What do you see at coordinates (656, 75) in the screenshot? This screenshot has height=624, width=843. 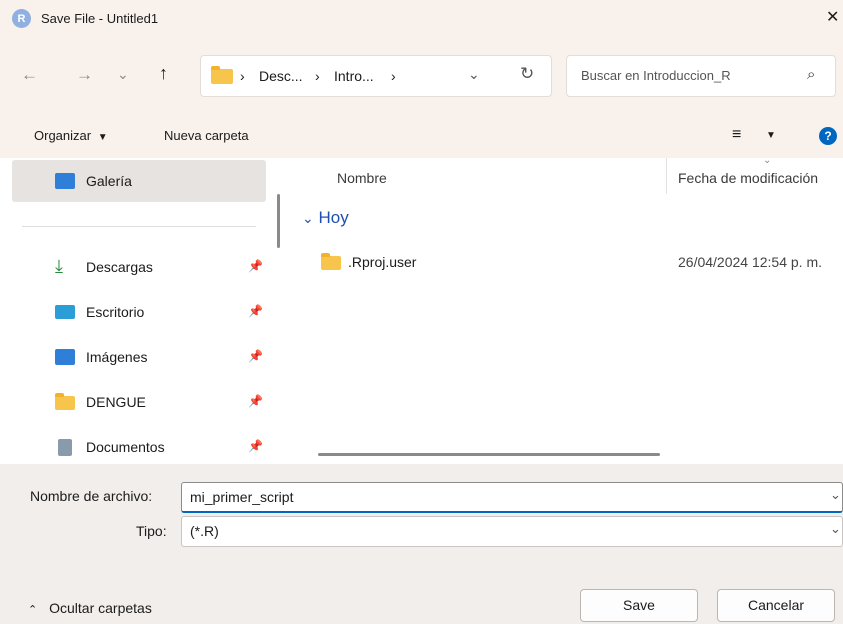 I see `search-placeholder: Buscar en Introduccion_R` at bounding box center [656, 75].